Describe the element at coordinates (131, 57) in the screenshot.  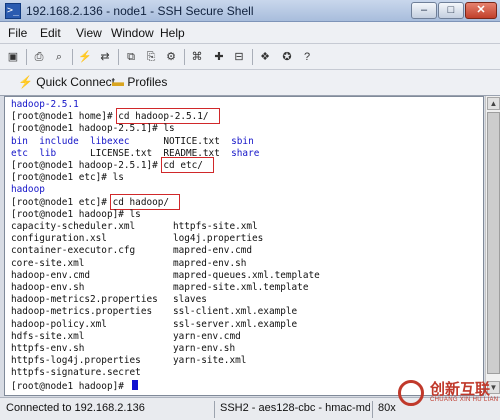
I see `copy-icon: ⧉` at that location.